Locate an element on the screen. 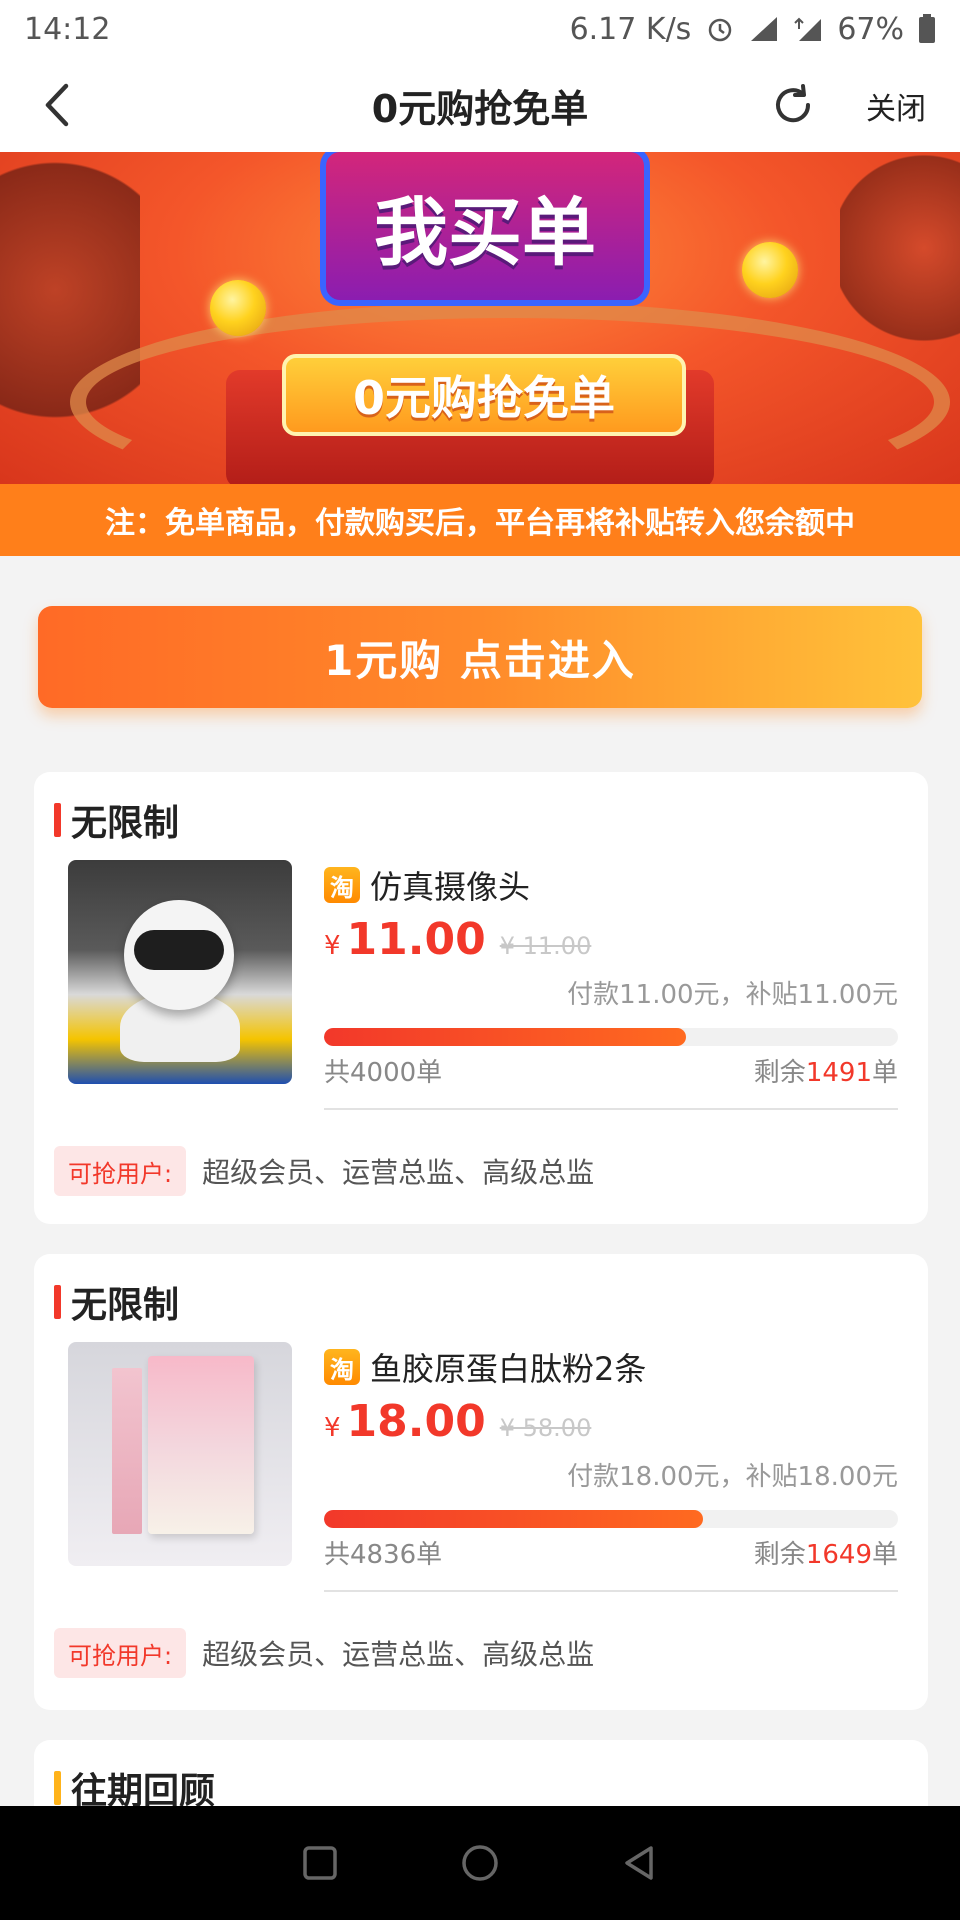 The image size is (960, 1920). one-yuan-label: 1元购 点击进入 is located at coordinates (480, 660).